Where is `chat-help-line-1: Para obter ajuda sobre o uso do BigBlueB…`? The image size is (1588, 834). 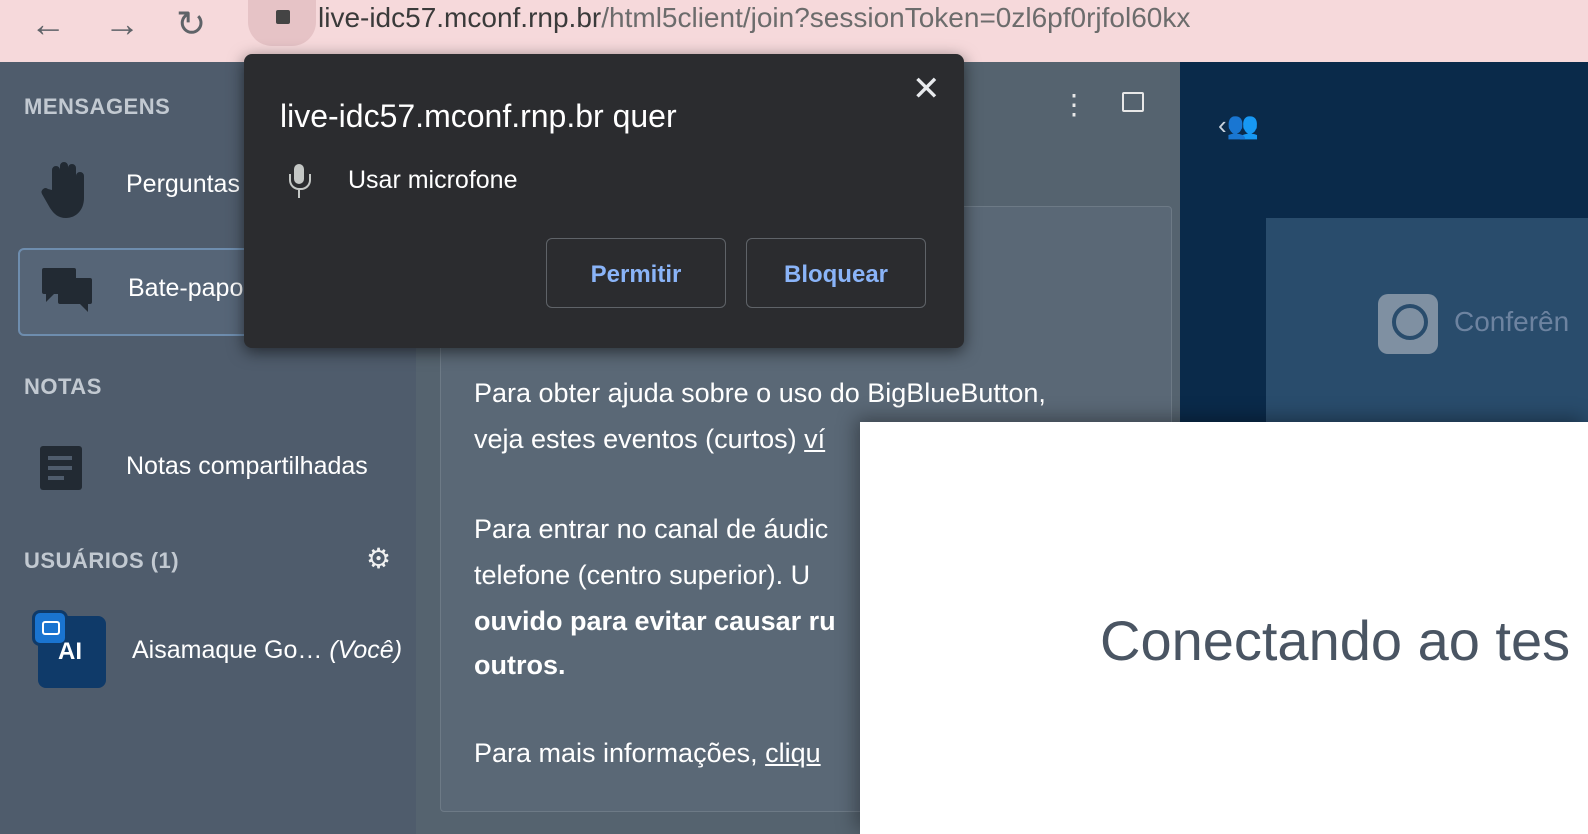
chat-help-line-1: Para obter ajuda sobre o uso do BigBlueB… is located at coordinates (760, 393).